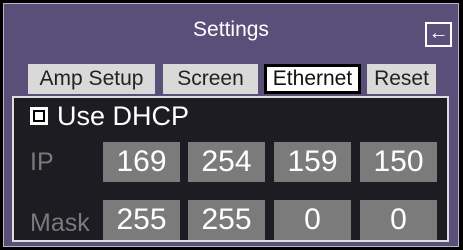  I want to click on mask-octet-2: 255, so click(226, 220).